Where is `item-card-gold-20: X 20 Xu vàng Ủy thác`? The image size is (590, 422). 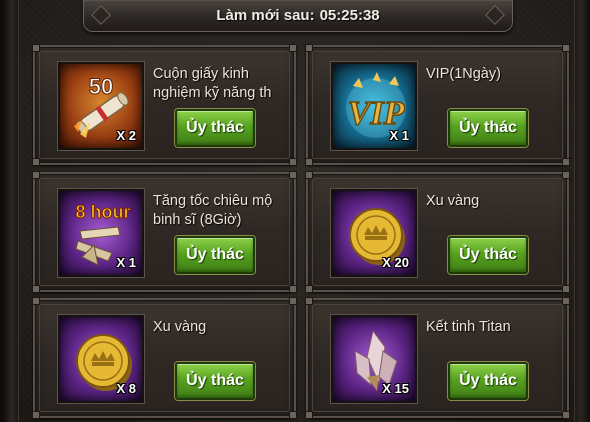
item-card-gold-20: X 20 Xu vàng Ủy thác is located at coordinates (437, 232).